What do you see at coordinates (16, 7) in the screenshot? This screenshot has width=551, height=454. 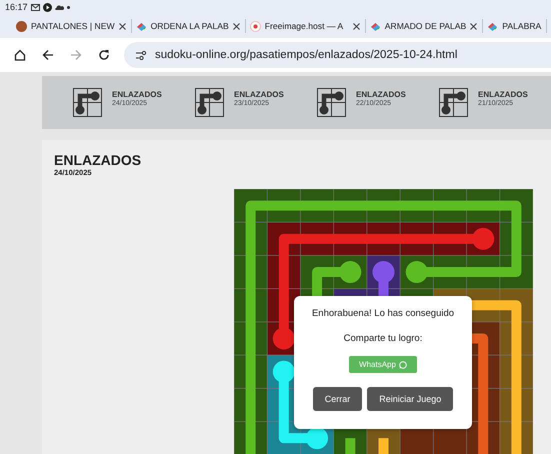 I see `clock: 16:17` at bounding box center [16, 7].